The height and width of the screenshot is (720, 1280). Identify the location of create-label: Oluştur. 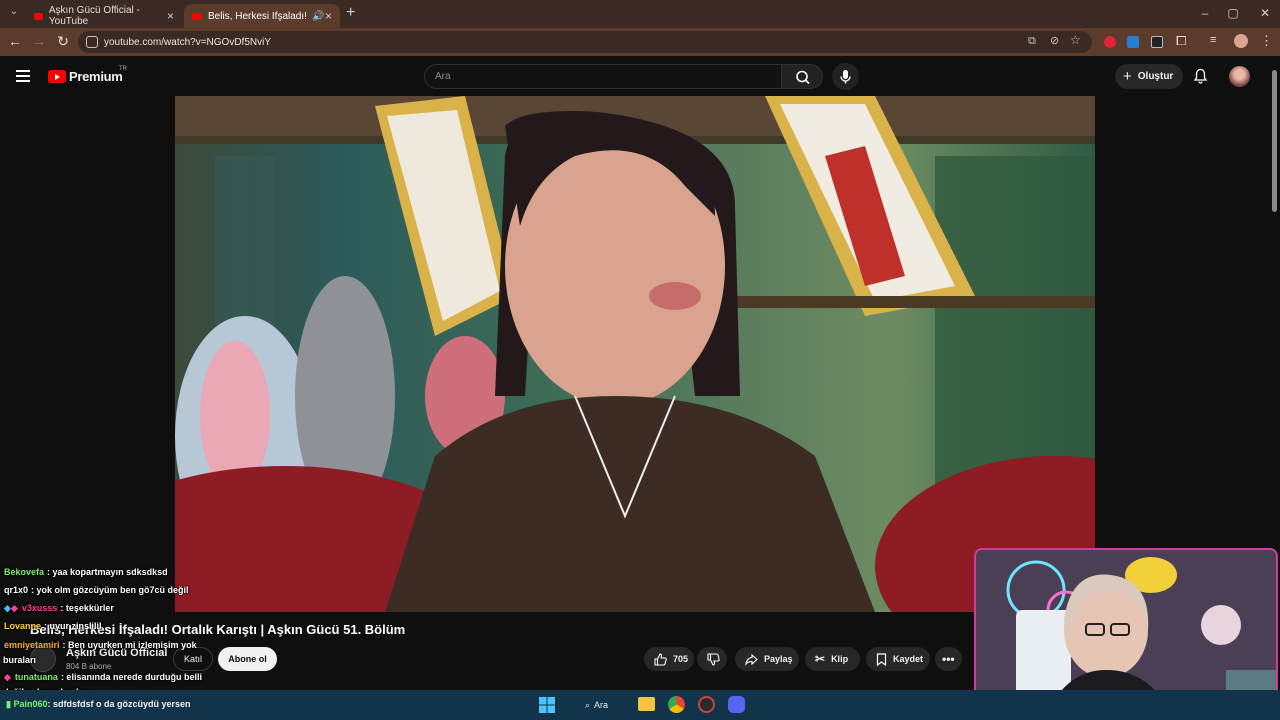
(1155, 76).